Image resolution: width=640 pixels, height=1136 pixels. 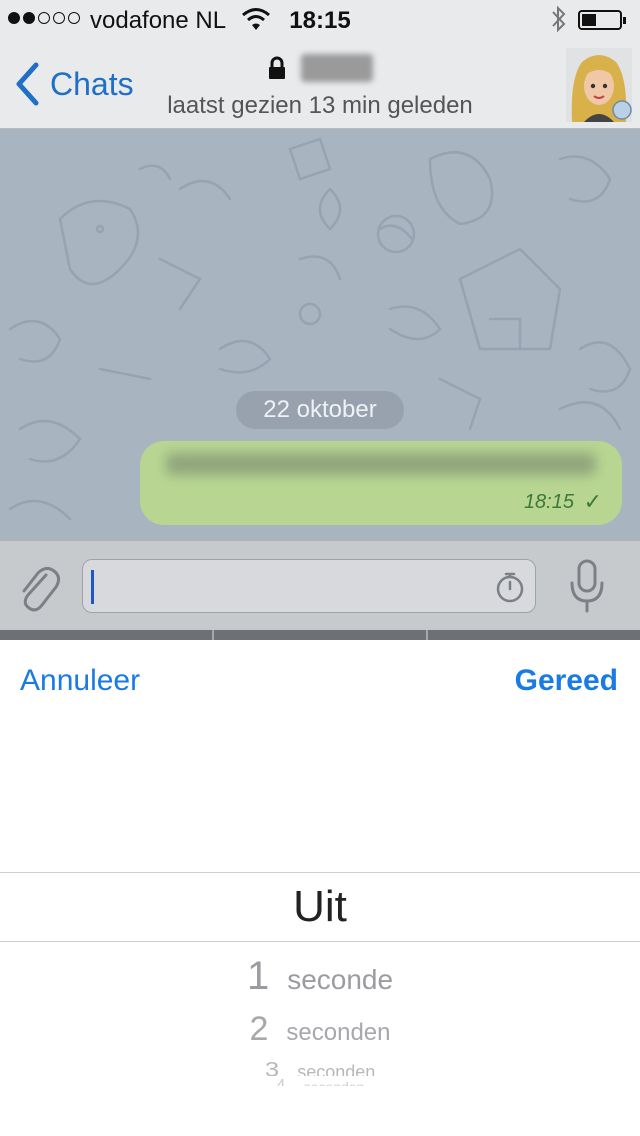 I want to click on bluetooth-icon, so click(x=559, y=19).